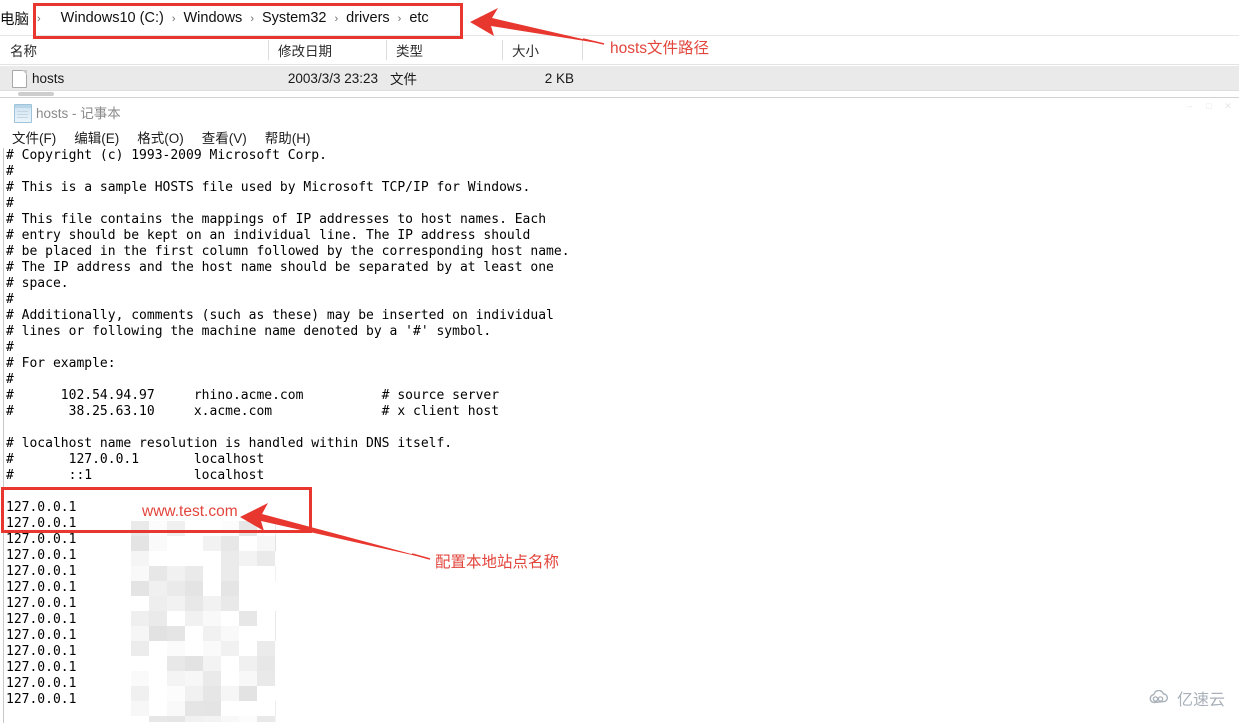  Describe the element at coordinates (23, 113) in the screenshot. I see `notepad-icon` at that location.